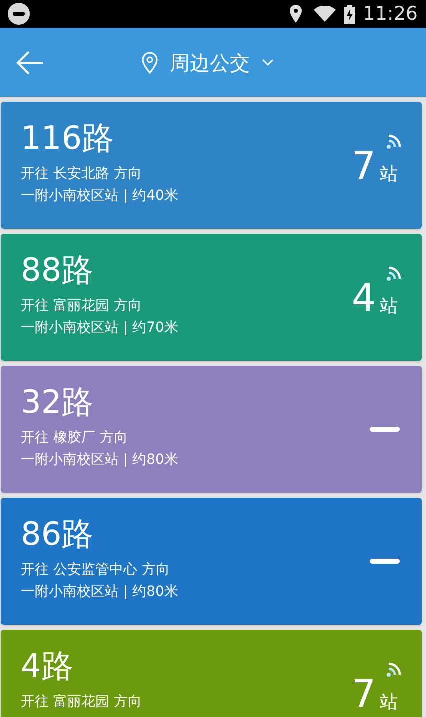 The width and height of the screenshot is (426, 717). Describe the element at coordinates (96, 570) in the screenshot. I see `route-direction: 开往 公安监管中心 方向` at that location.